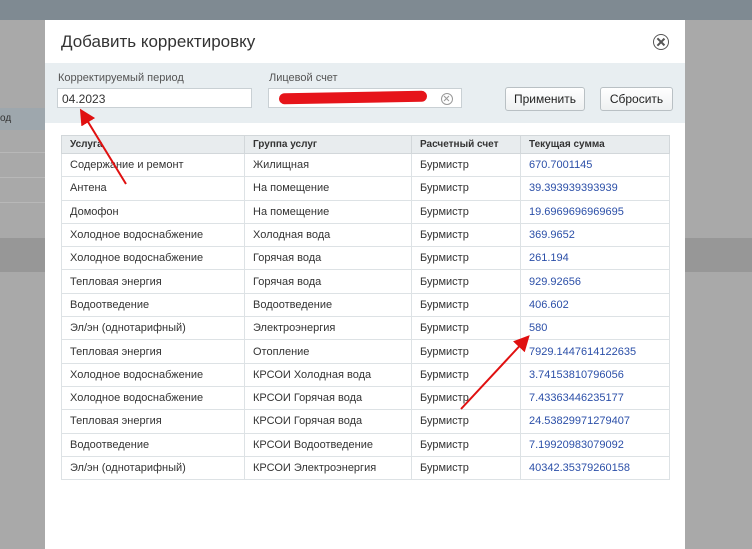  I want to click on cell-current-sum: 580, so click(595, 328).